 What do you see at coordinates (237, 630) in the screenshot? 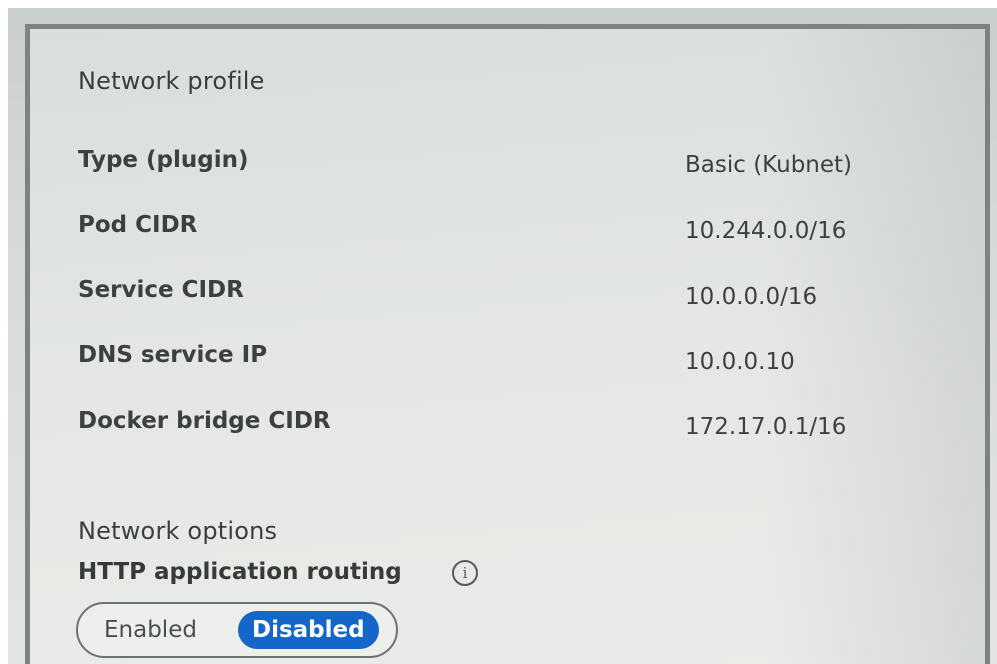
I see `http-routing-toggle: Enabled Disabled` at bounding box center [237, 630].